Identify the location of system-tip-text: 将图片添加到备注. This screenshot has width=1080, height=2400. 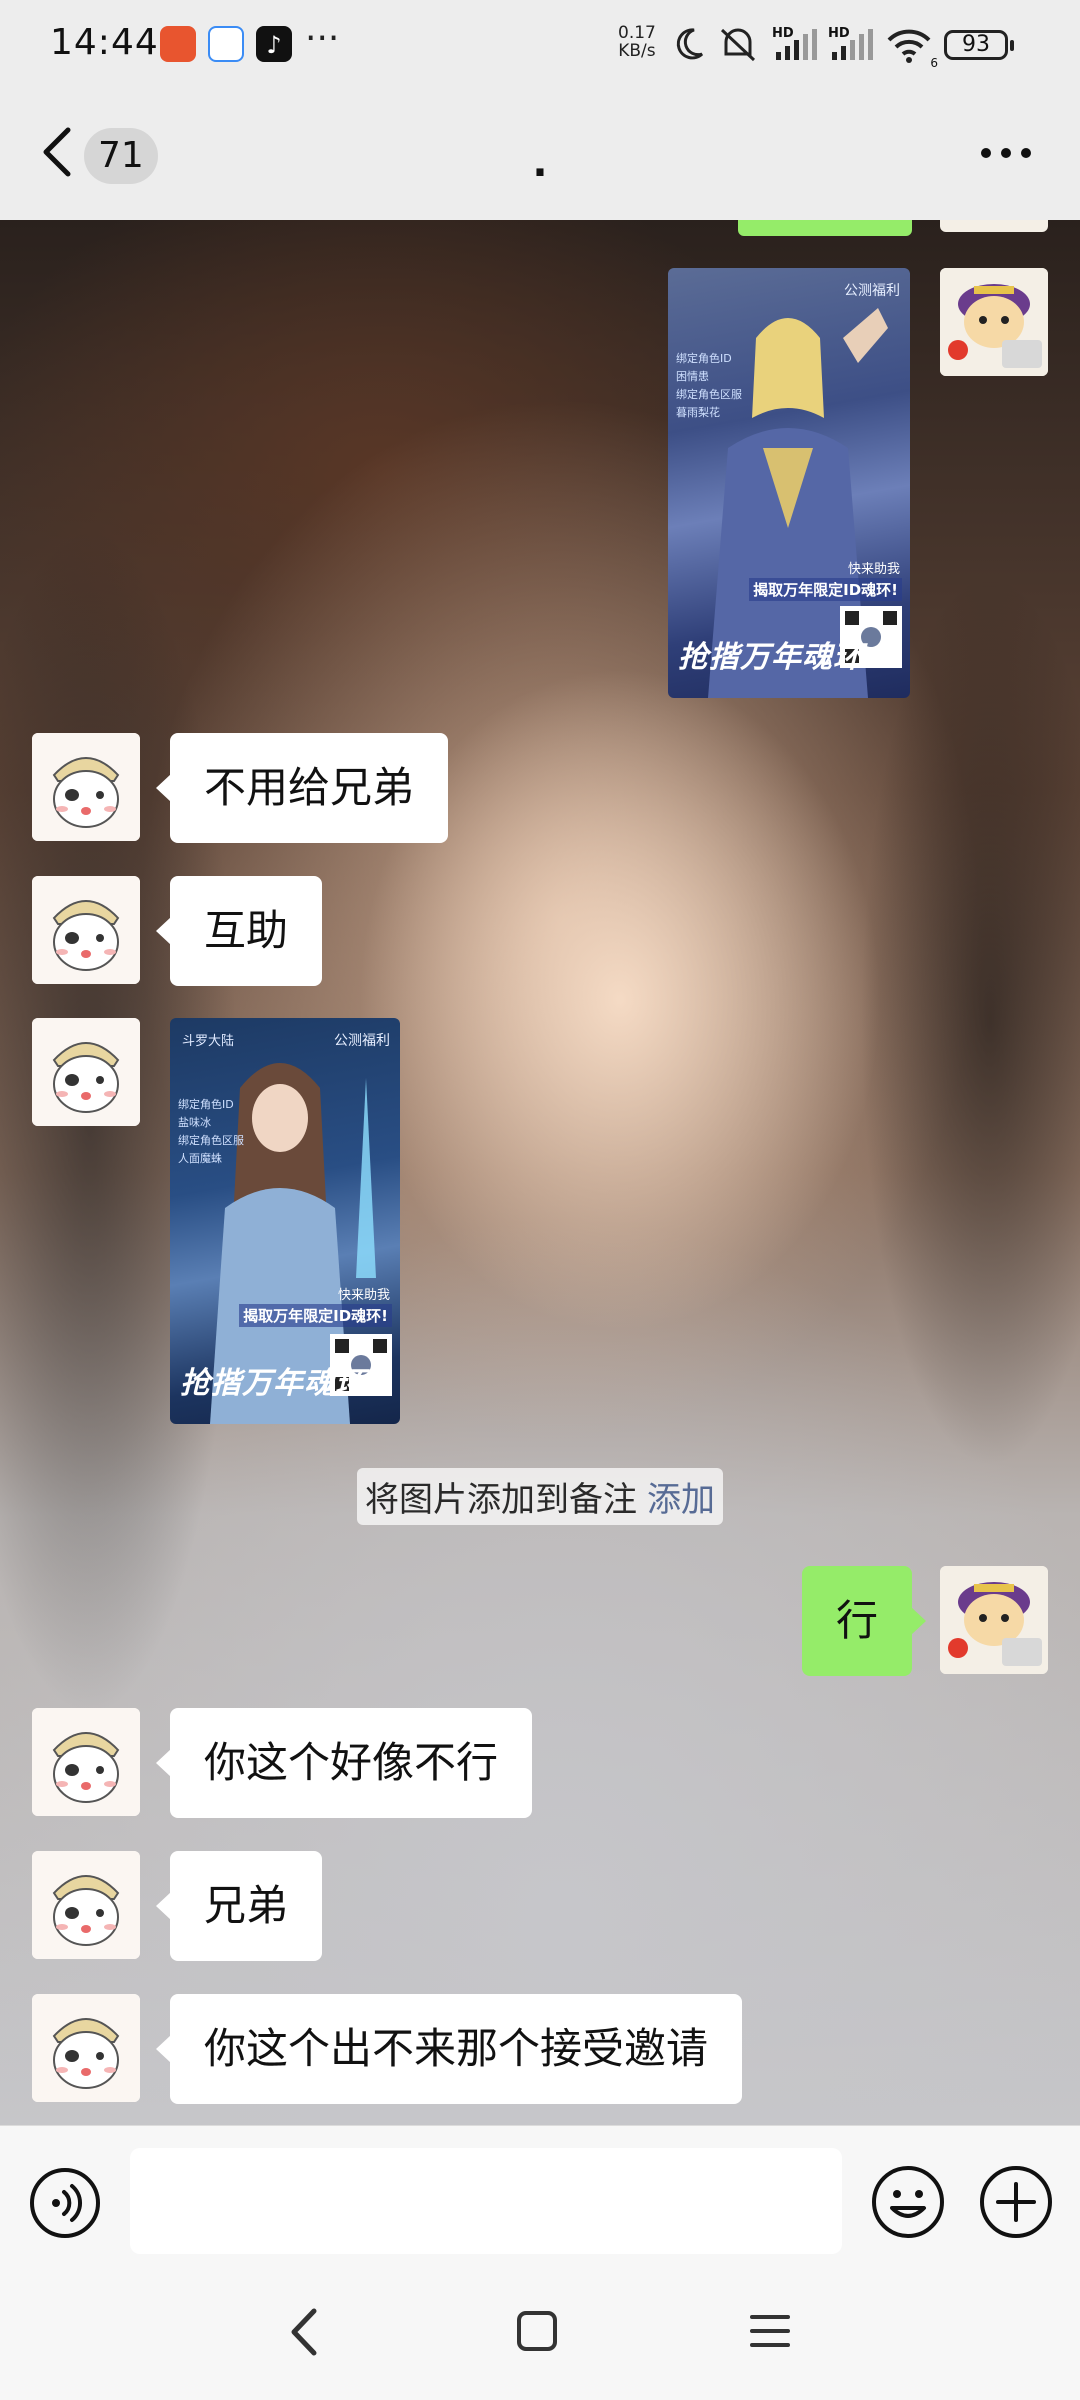
(501, 1500).